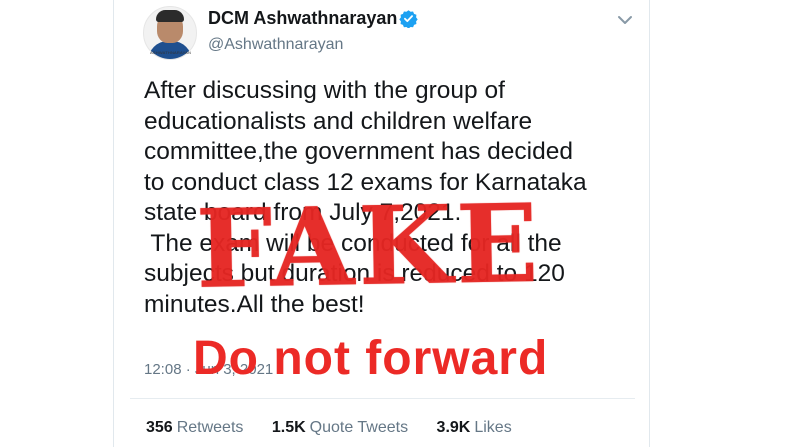  I want to click on likes-label: Likes, so click(493, 427).